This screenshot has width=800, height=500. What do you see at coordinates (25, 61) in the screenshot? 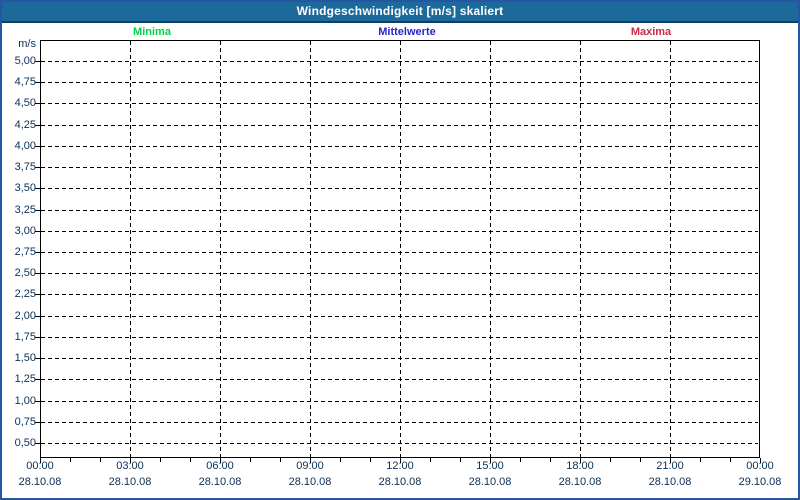
I see `y-axis-tick-label: 5,00` at bounding box center [25, 61].